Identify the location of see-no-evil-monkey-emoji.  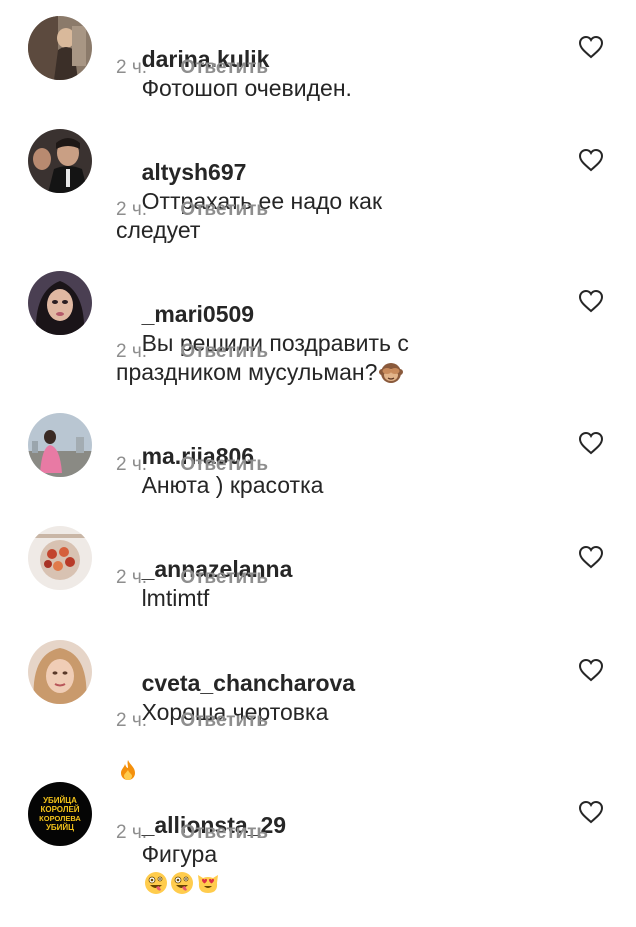
(391, 373).